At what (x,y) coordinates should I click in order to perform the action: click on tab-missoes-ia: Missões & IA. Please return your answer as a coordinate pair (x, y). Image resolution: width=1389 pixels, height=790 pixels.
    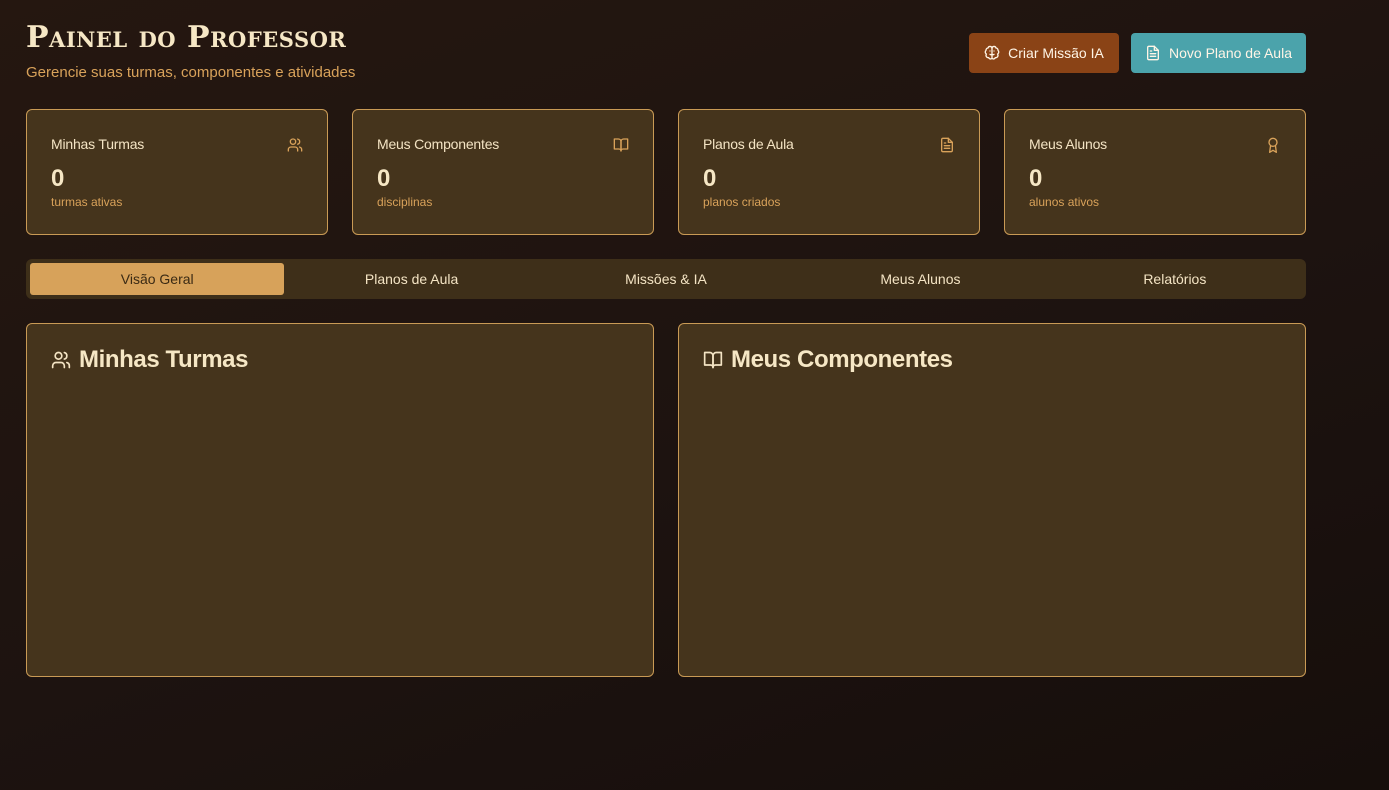
    Looking at the image, I should click on (666, 279).